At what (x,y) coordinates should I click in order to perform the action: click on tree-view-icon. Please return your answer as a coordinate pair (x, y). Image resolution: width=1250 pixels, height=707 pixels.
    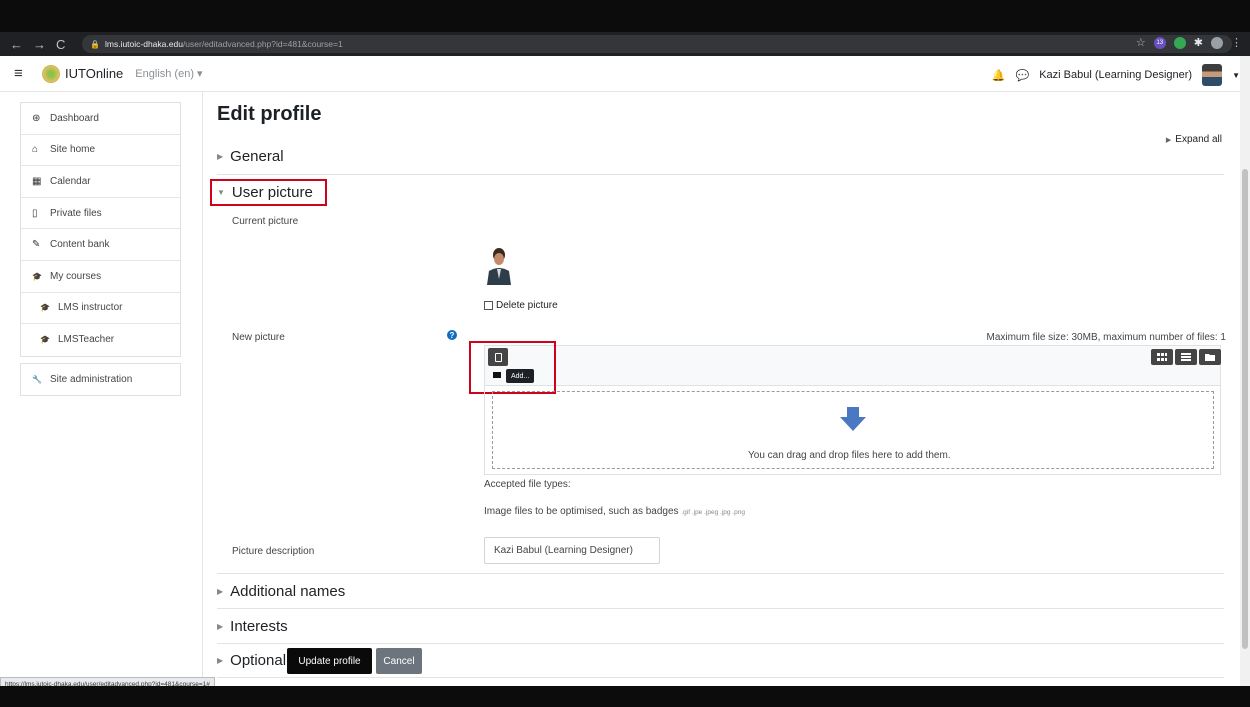
    Looking at the image, I should click on (1210, 357).